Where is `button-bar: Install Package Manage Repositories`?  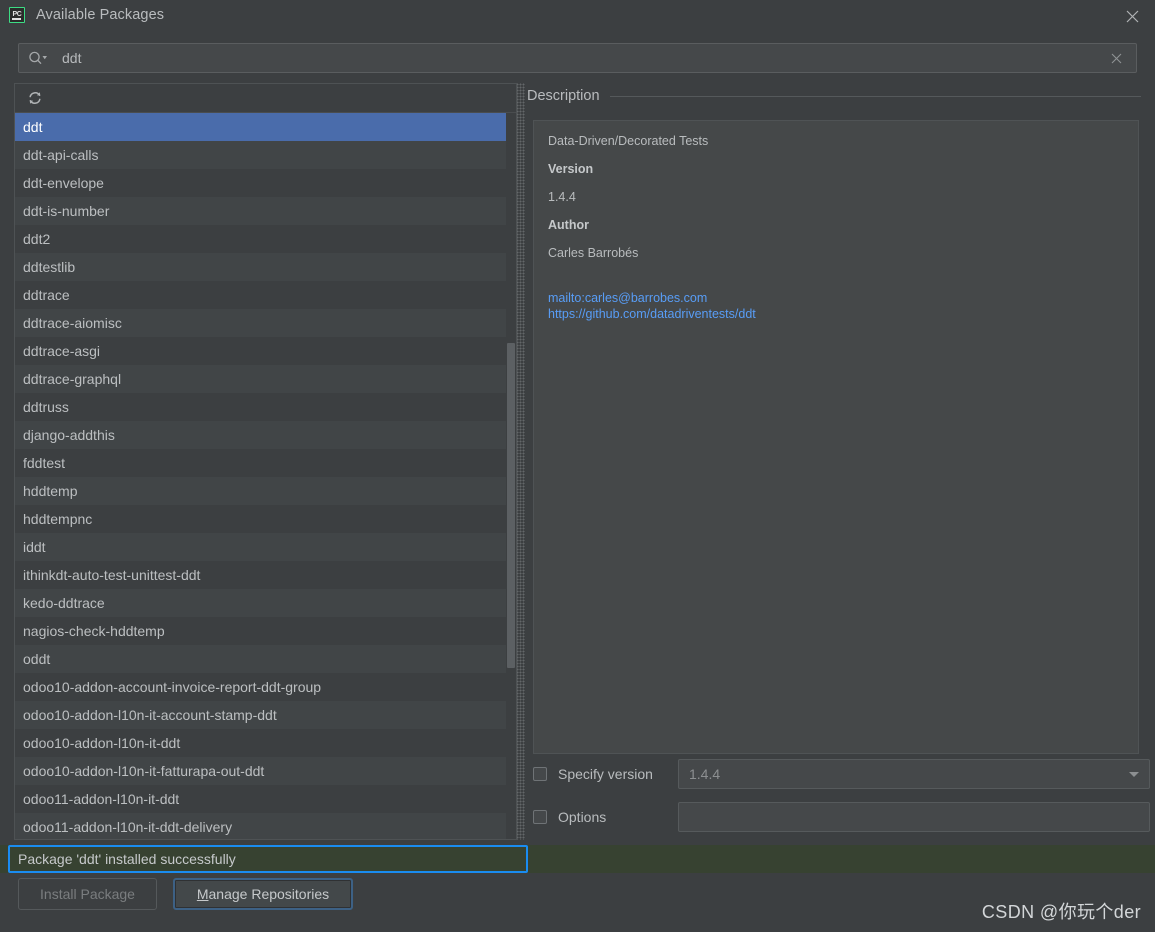
button-bar: Install Package Manage Repositories is located at coordinates (577, 897).